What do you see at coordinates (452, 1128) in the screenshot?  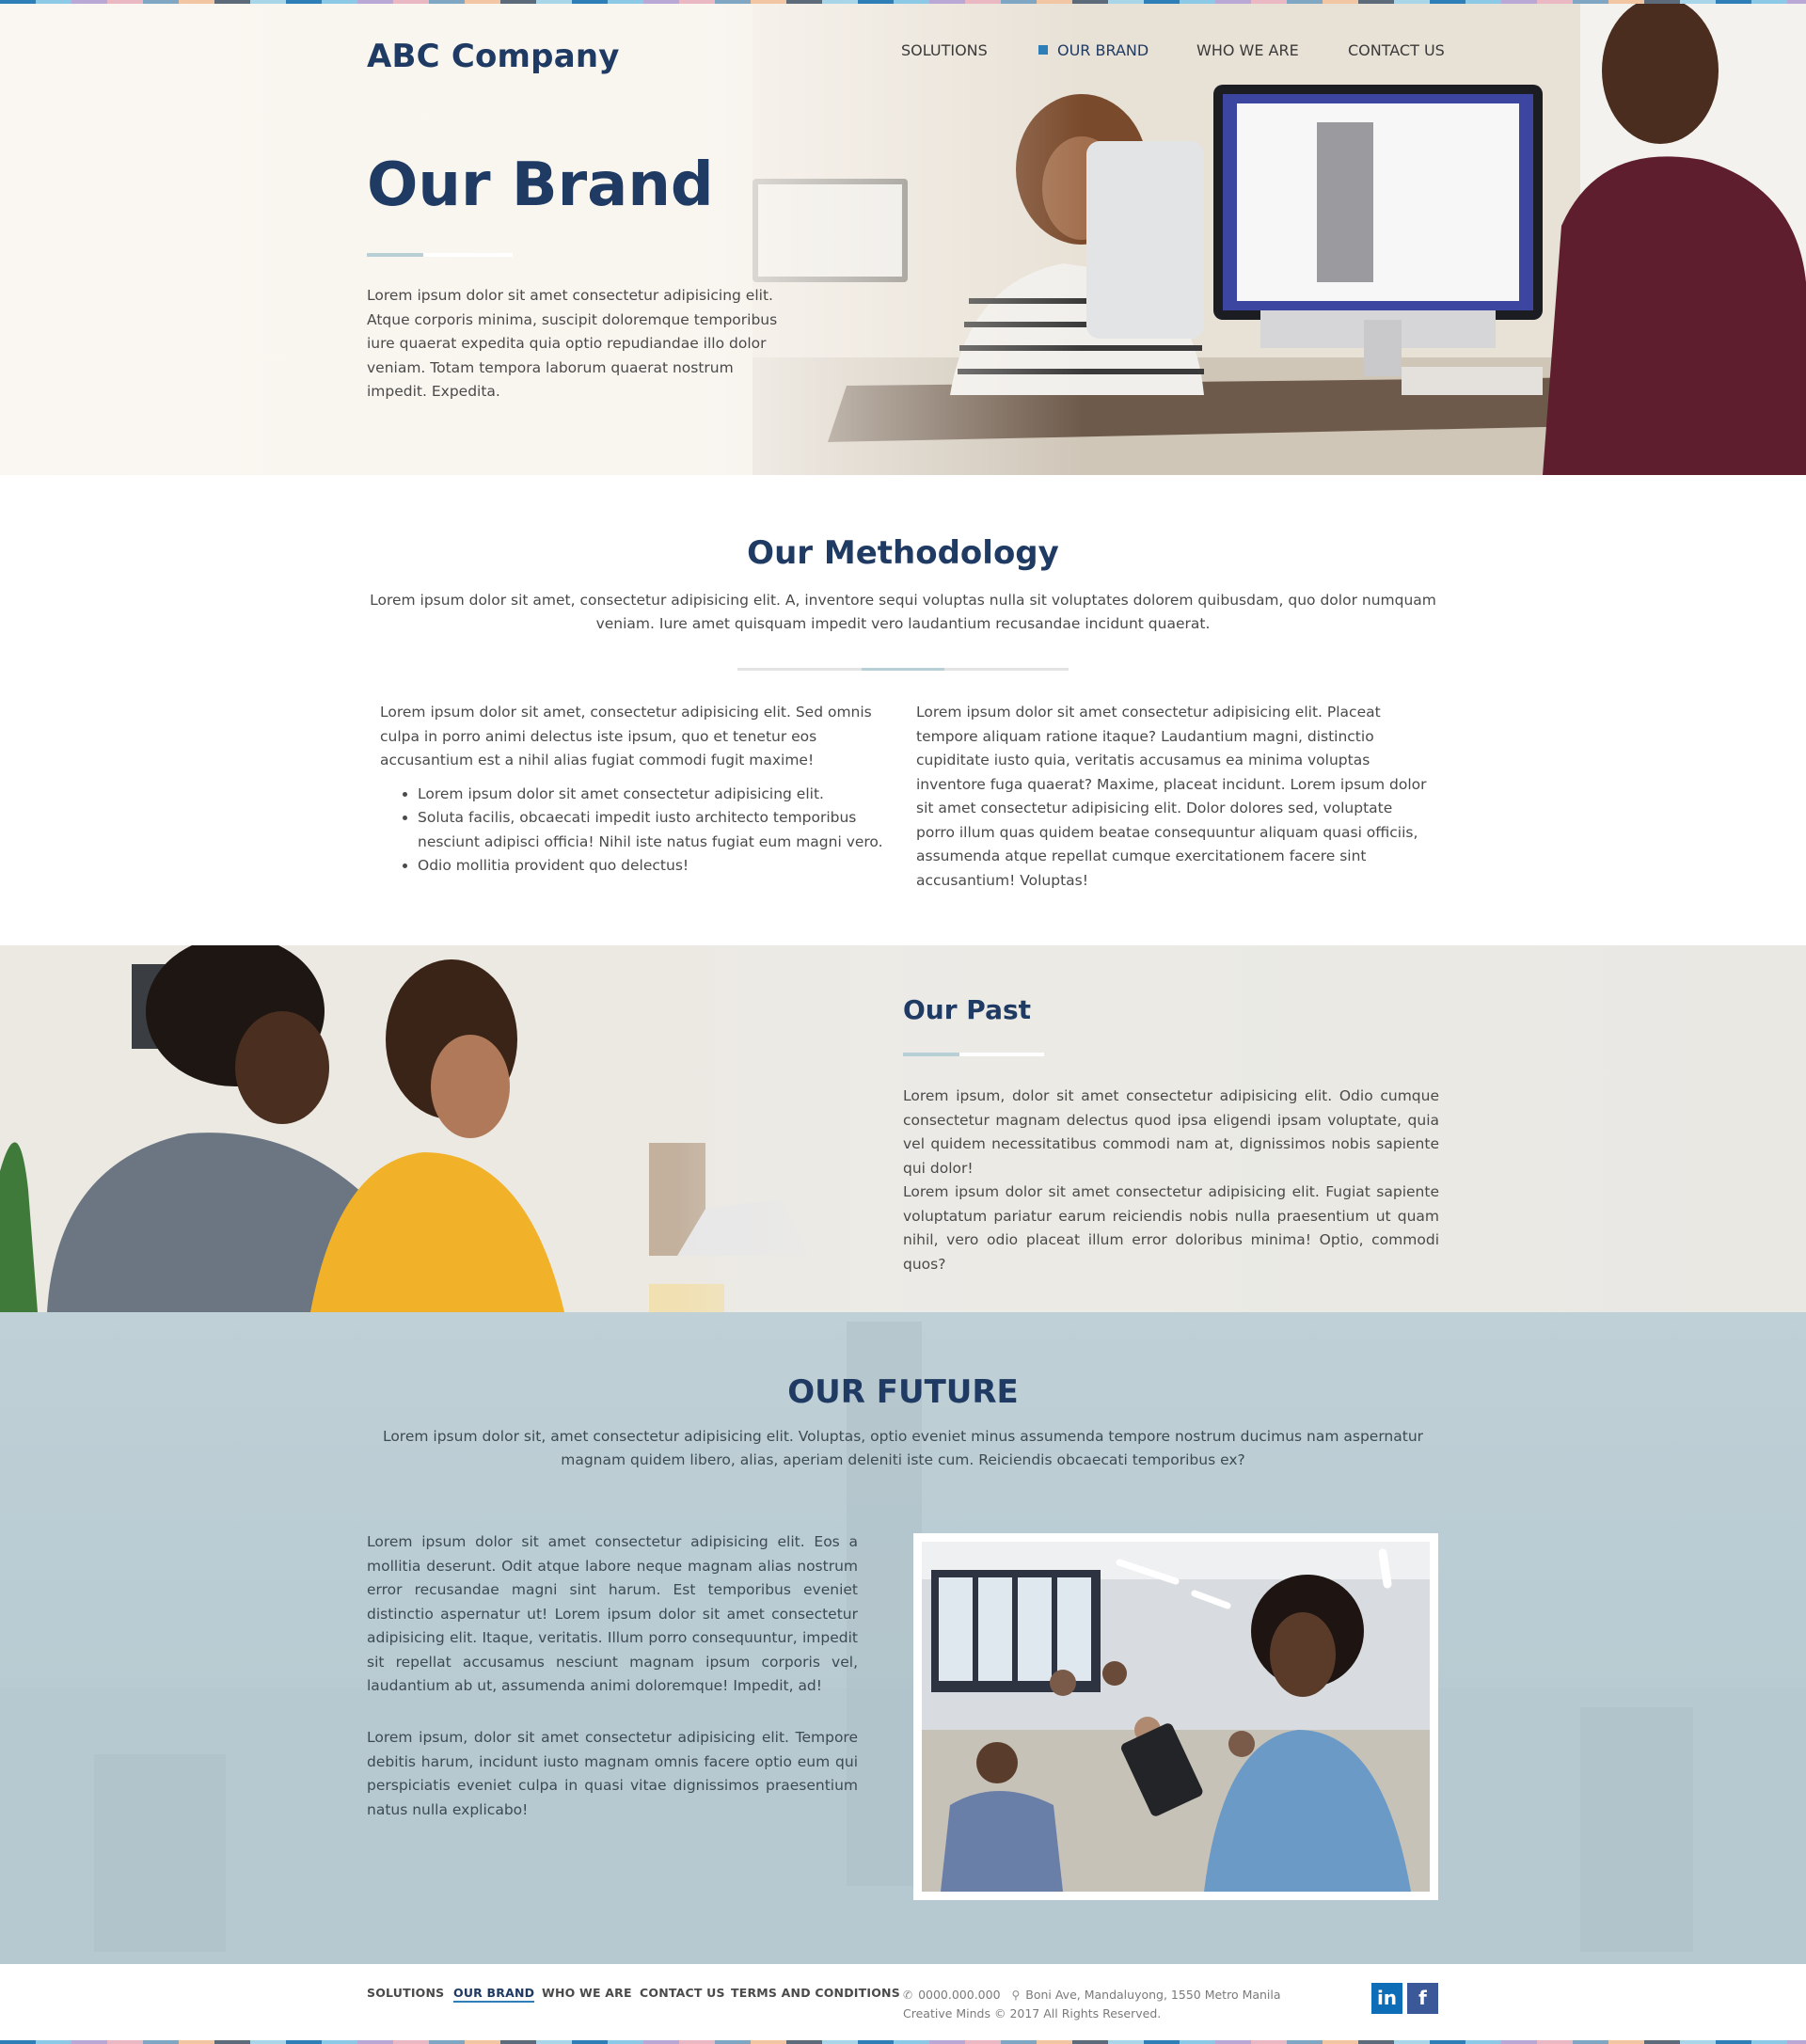 I see `past-students-photo` at bounding box center [452, 1128].